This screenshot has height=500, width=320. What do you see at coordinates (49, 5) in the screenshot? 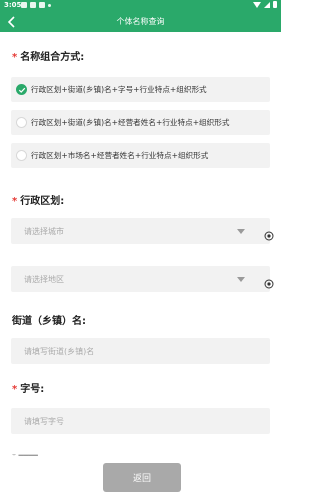
I see `download-icon` at bounding box center [49, 5].